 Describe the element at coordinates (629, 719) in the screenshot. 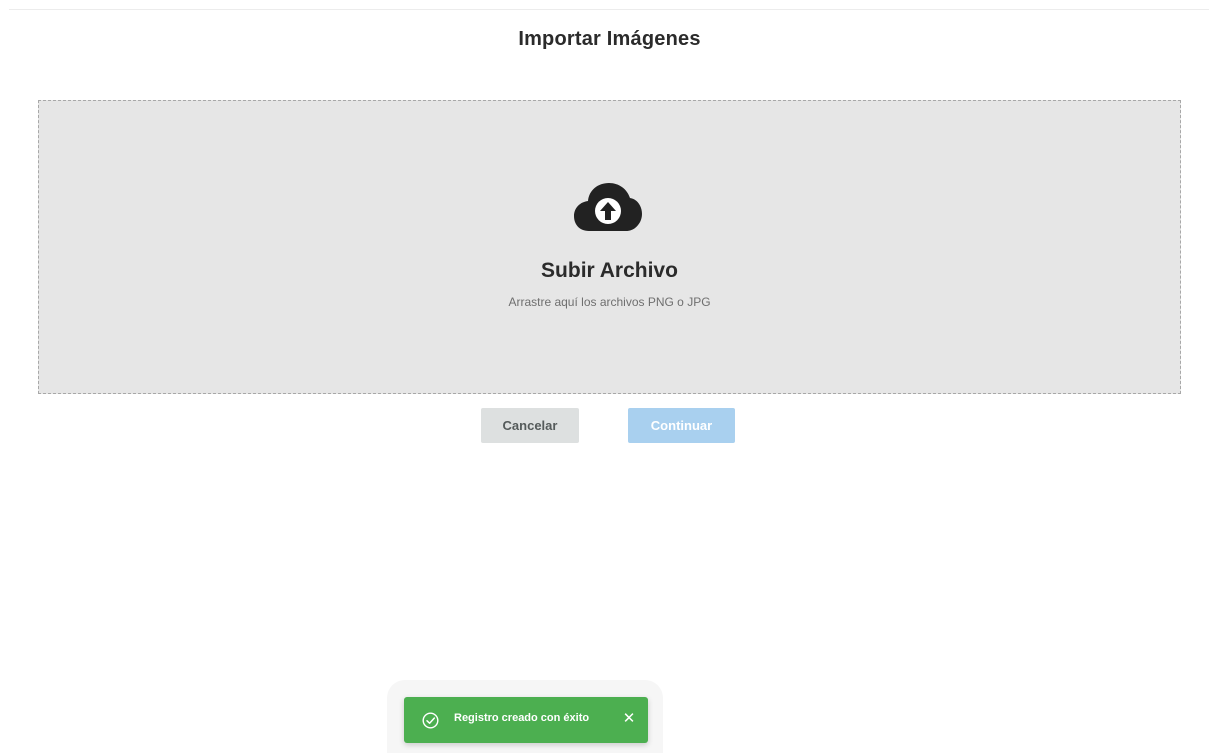

I see `close-icon: ✕` at that location.